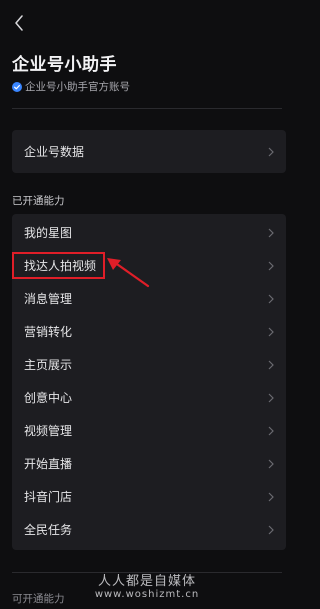 This screenshot has width=320, height=609. Describe the element at coordinates (149, 496) in the screenshot. I see `capability-douyin-store: 抖音门店` at that location.